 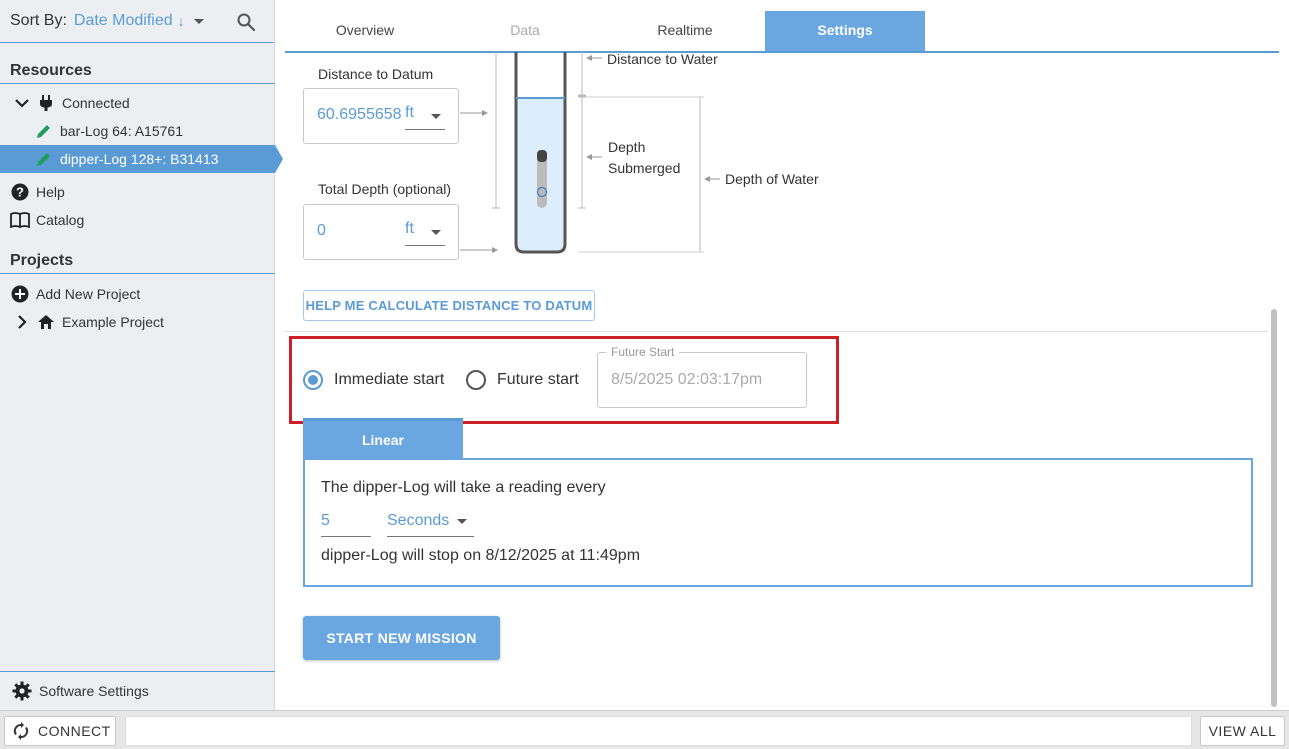 I want to click on interval-value-input: 5, so click(x=346, y=523).